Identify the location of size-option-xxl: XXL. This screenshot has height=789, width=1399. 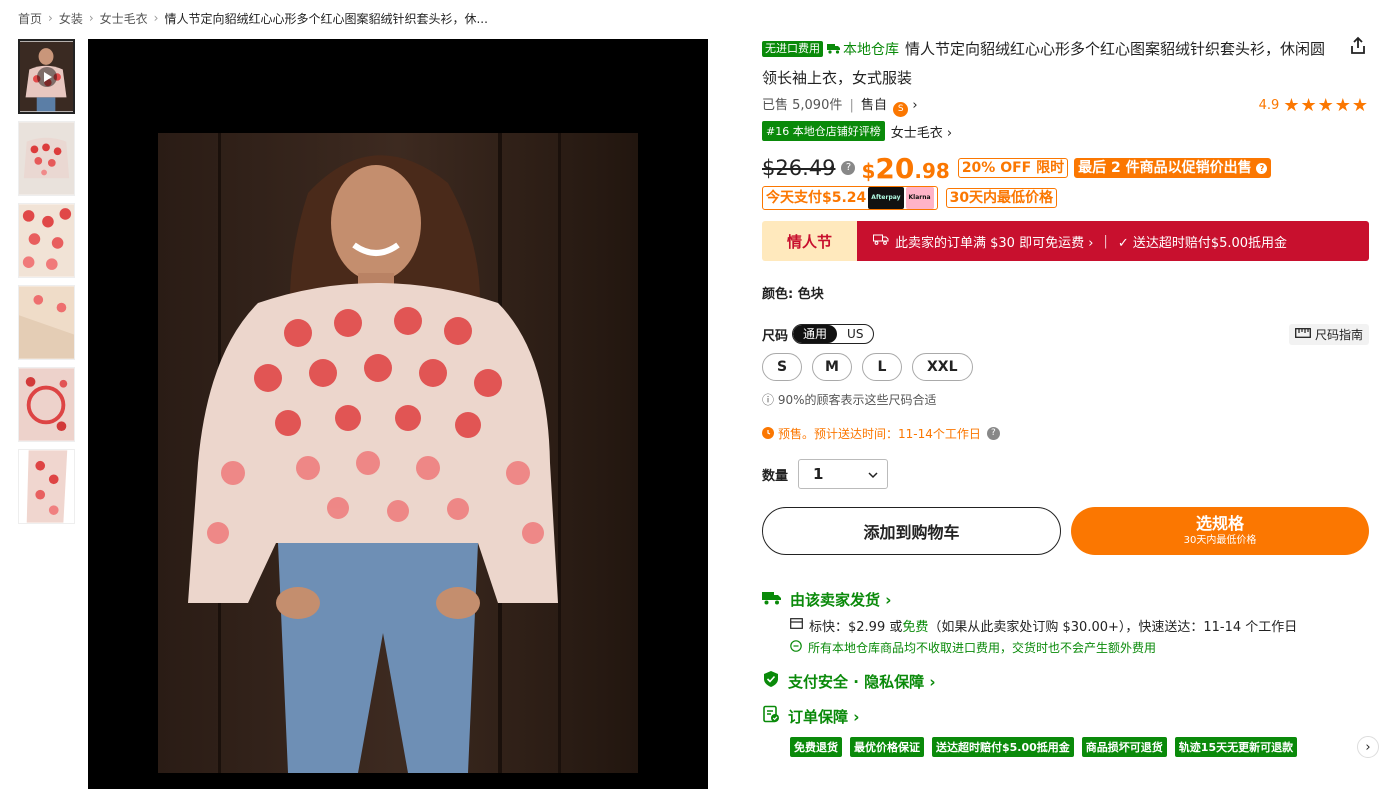
(942, 367).